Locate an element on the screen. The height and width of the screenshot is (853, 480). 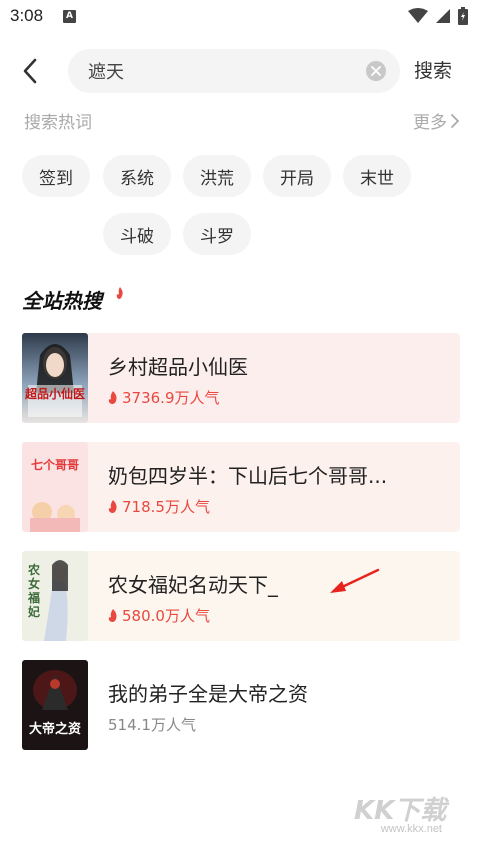
cover-title: 大帝之资 is located at coordinates (54, 729).